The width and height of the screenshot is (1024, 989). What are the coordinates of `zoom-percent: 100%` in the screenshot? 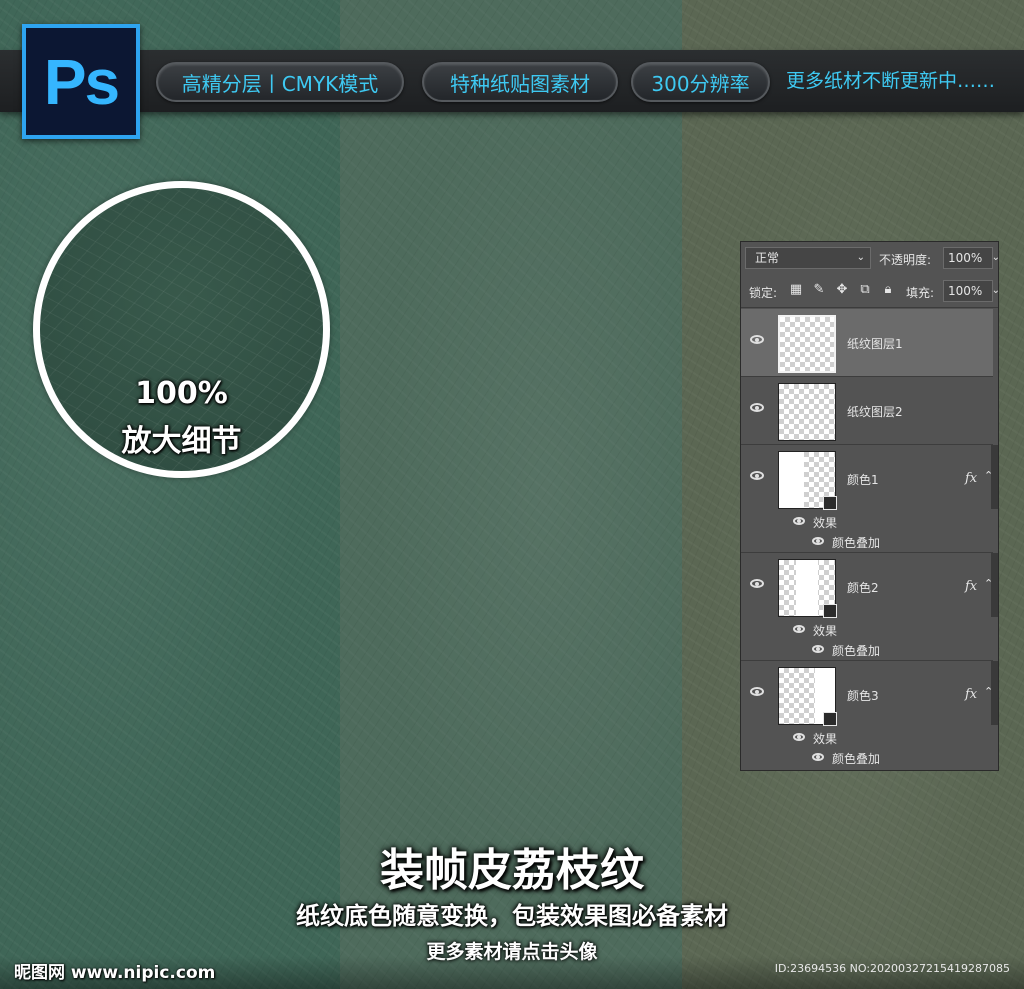 It's located at (181, 393).